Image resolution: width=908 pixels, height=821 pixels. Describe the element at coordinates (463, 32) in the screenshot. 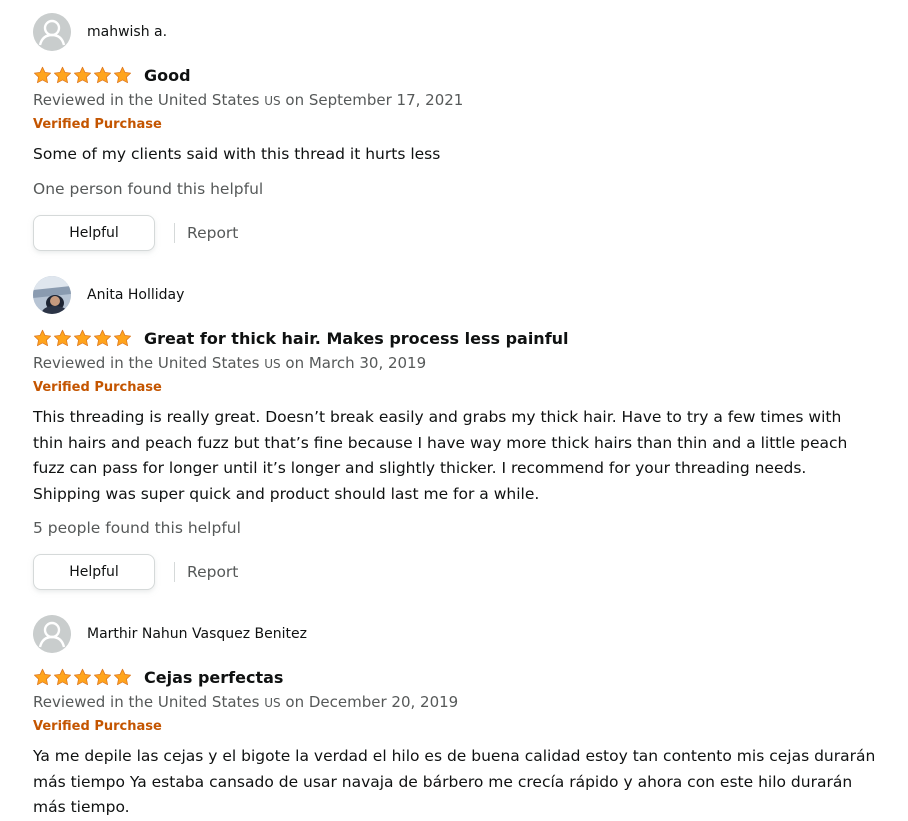

I see `reviewer-profile: mahwish a.` at that location.